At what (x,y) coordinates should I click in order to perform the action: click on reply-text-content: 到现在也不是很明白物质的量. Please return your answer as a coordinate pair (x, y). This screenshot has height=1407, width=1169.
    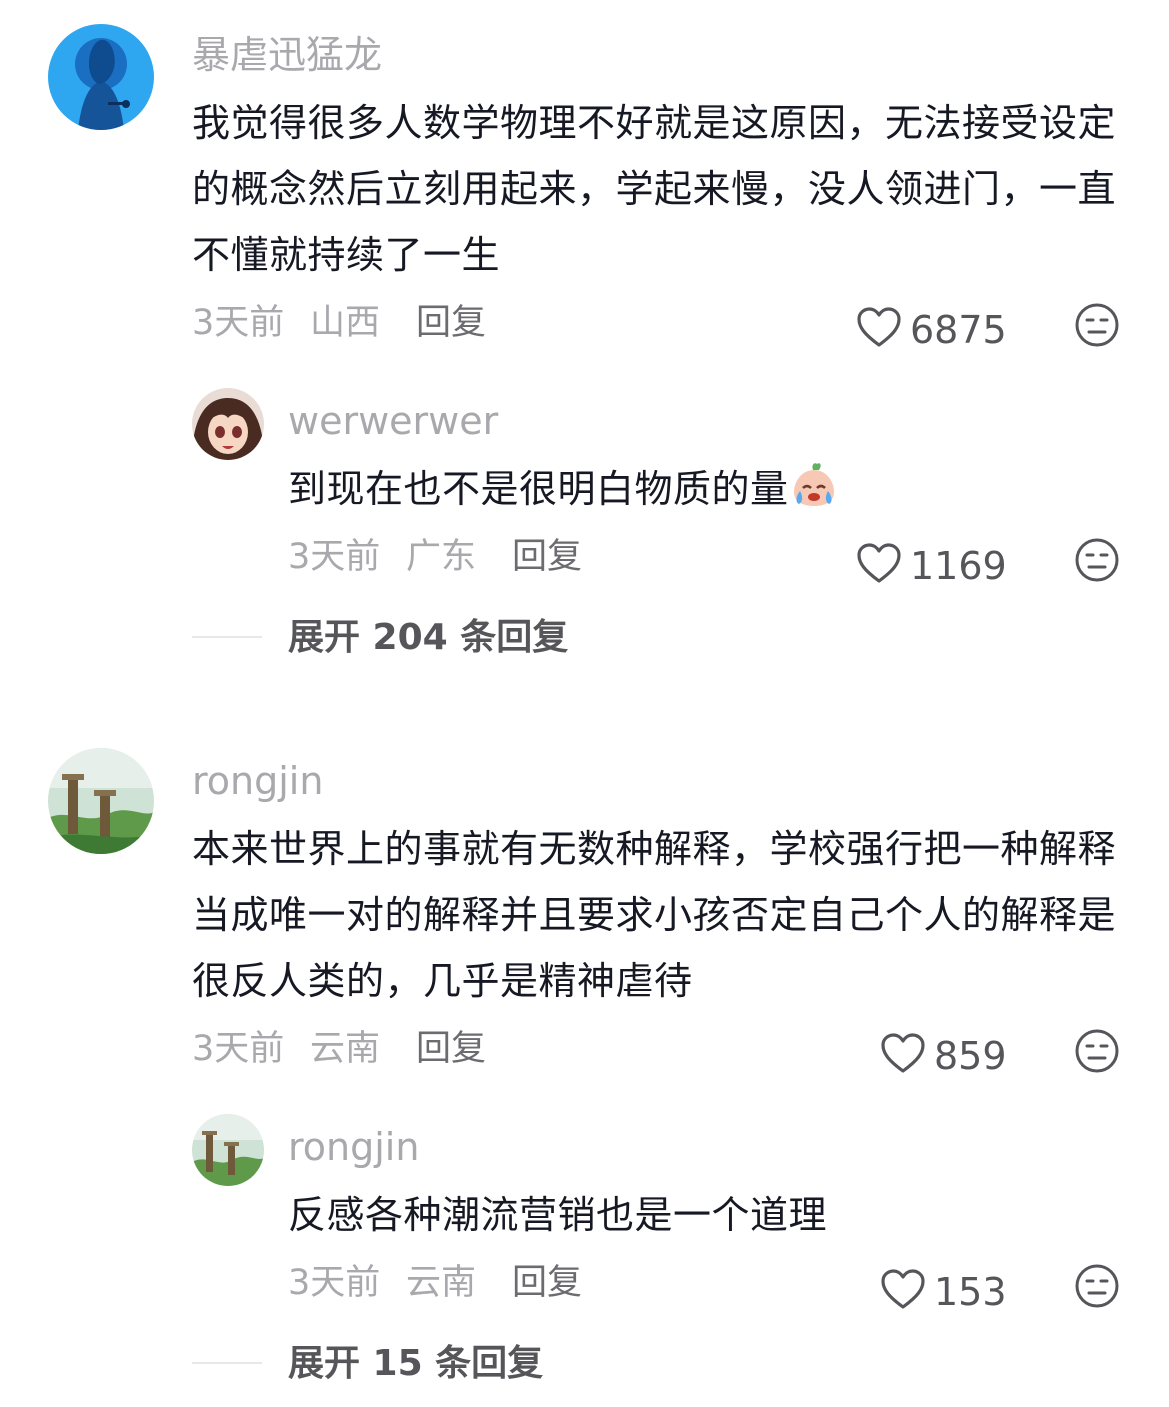
    Looking at the image, I should click on (538, 489).